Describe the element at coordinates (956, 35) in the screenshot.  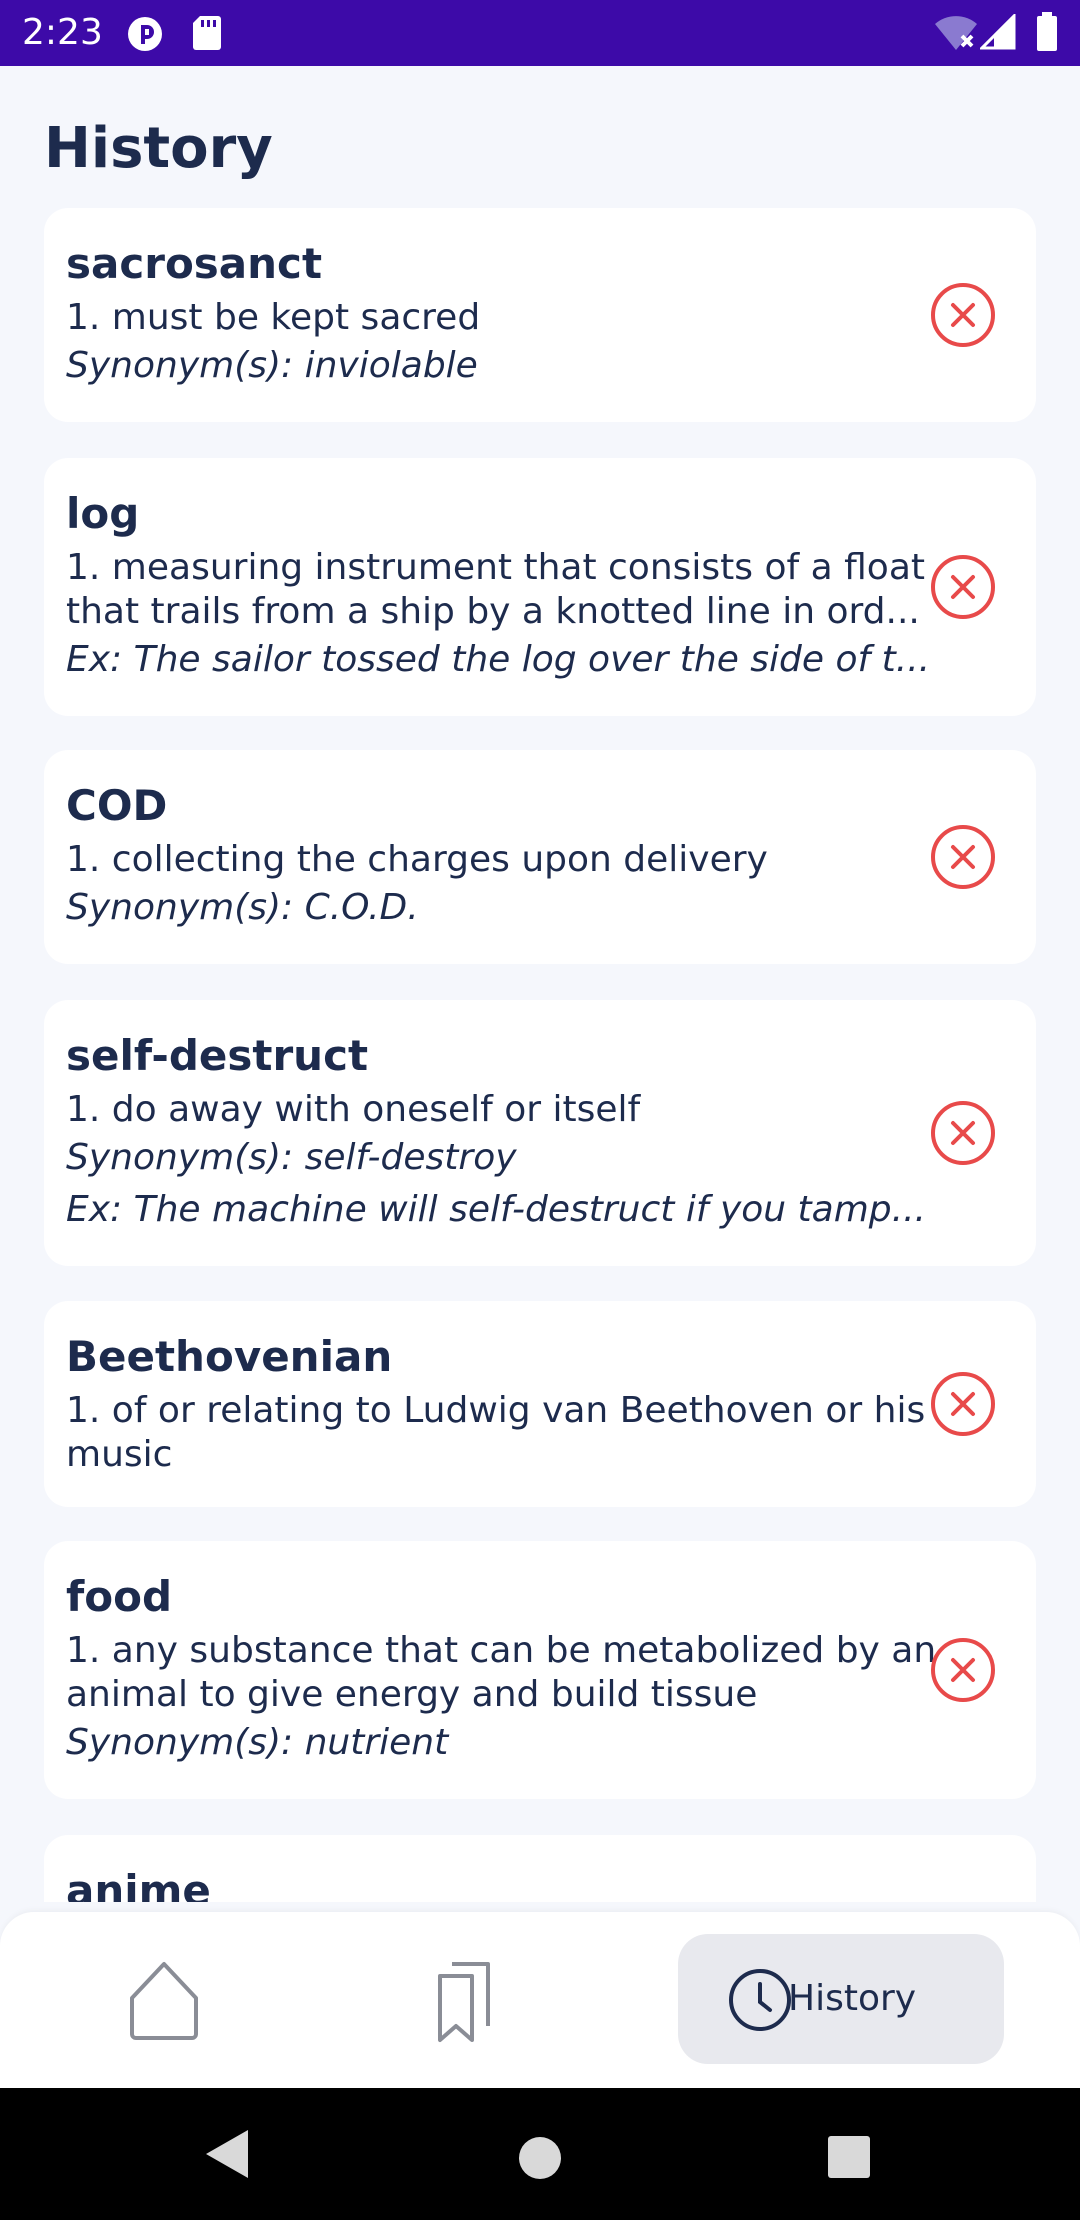
I see `wifi-off-icon` at that location.